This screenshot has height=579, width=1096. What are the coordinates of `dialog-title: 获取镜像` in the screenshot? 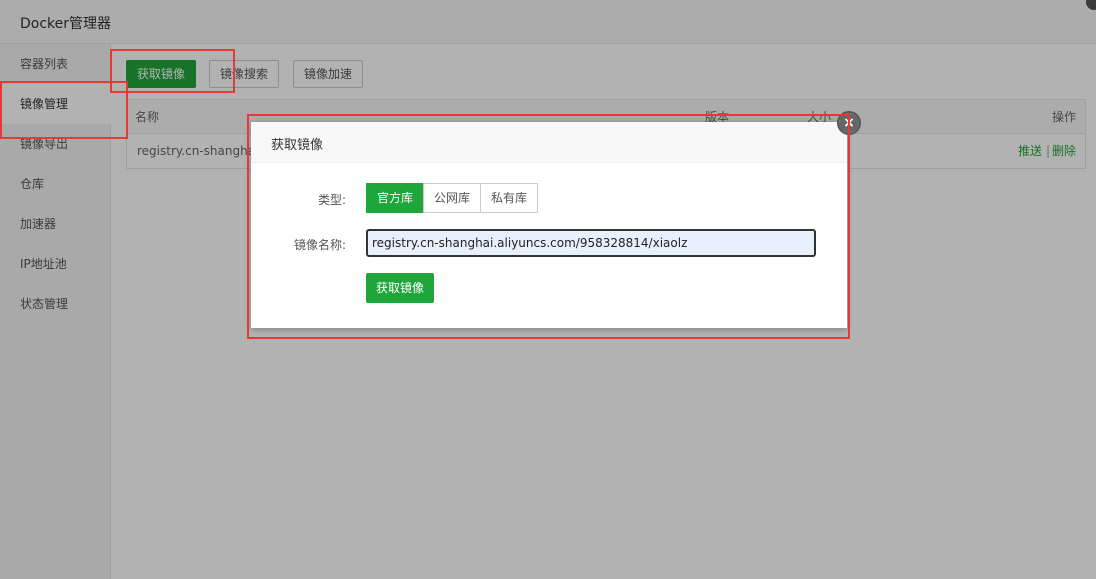 It's located at (297, 145).